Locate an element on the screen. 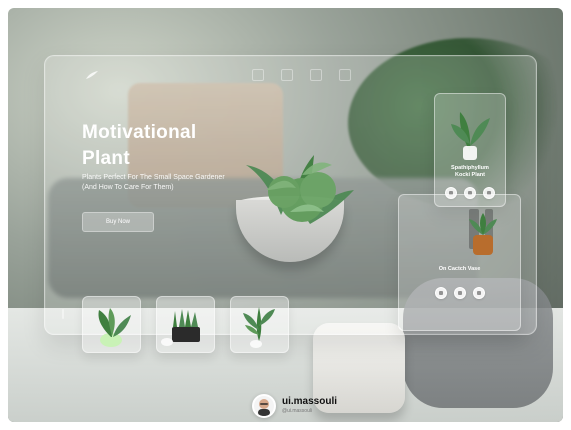 The image size is (571, 430). plant-thumbnail-2-image is located at coordinates (180, 327).